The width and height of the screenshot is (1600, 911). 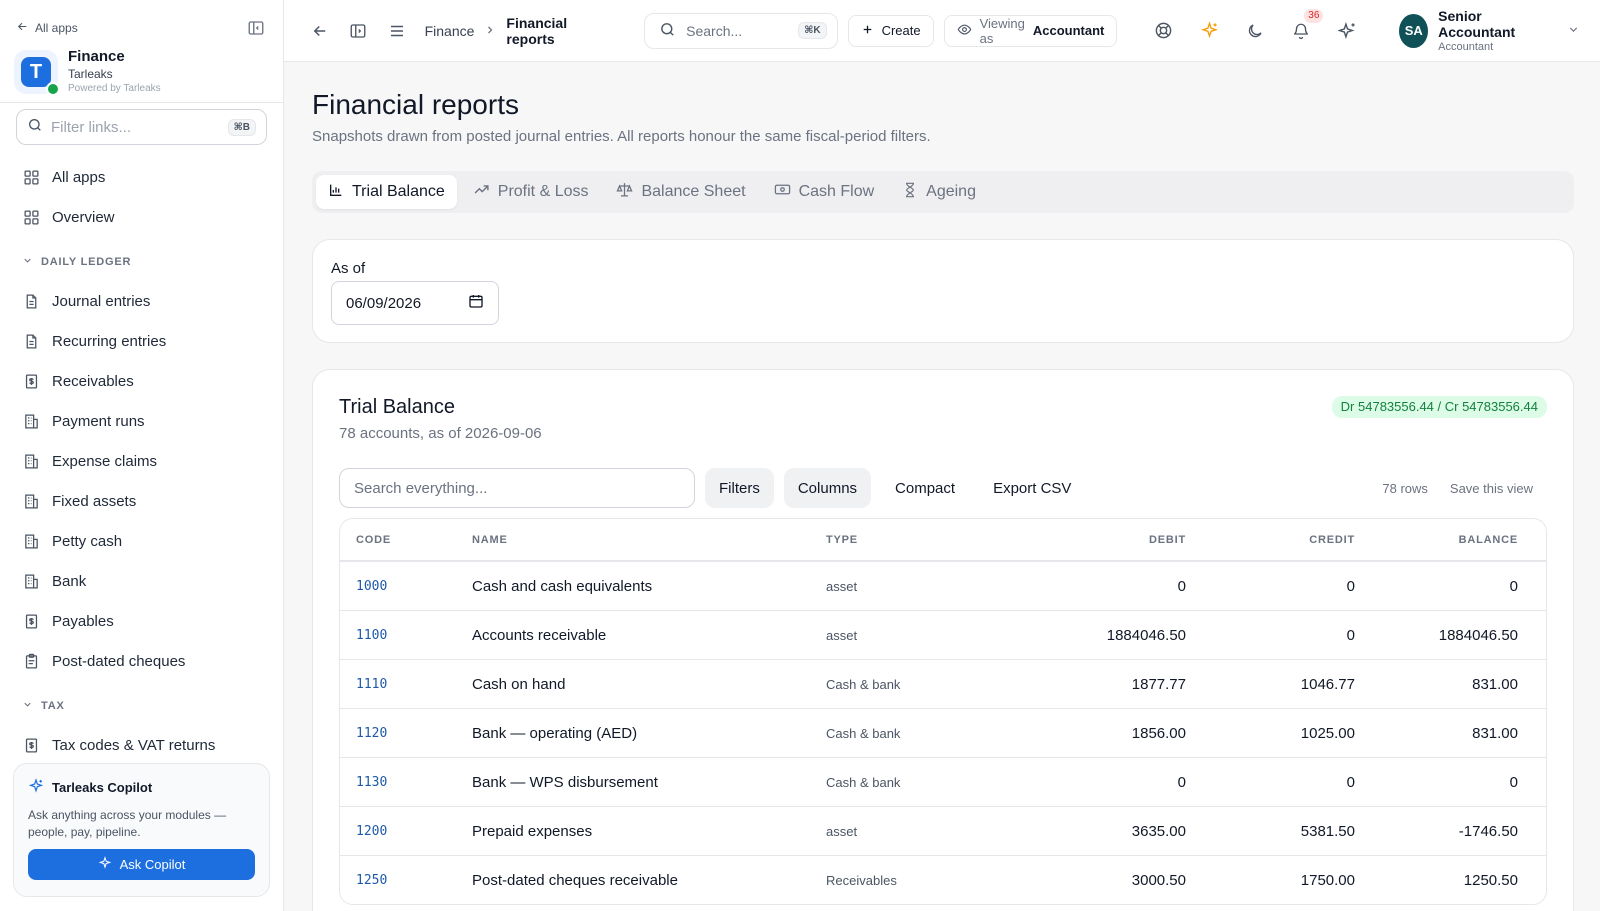 What do you see at coordinates (406, 880) in the screenshot?
I see `account-code: 1250` at bounding box center [406, 880].